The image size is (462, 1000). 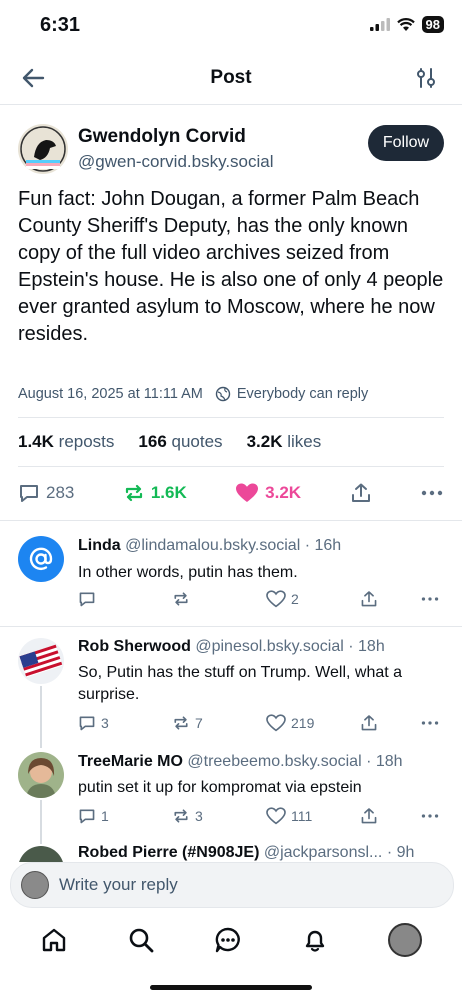 I want to click on reply-comment-button, so click(x=104, y=599).